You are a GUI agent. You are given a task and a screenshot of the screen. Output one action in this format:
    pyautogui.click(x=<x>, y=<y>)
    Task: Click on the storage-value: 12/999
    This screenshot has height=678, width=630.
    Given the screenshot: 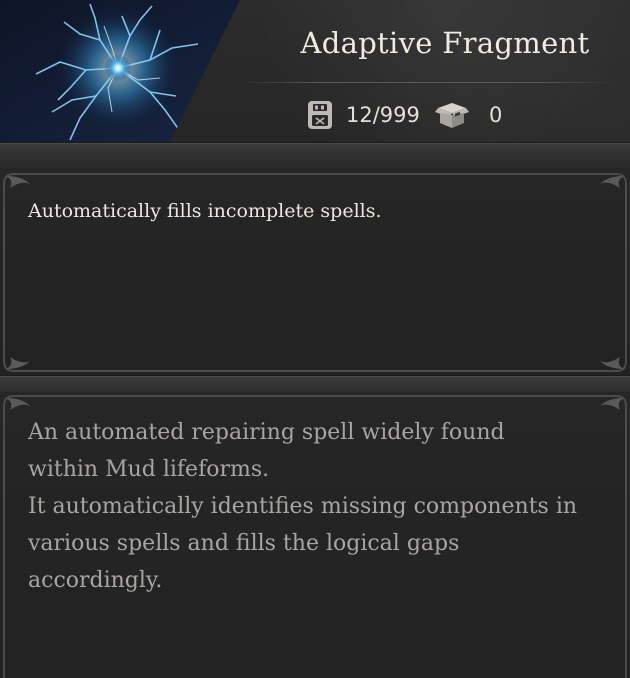 What is the action you would take?
    pyautogui.click(x=383, y=115)
    